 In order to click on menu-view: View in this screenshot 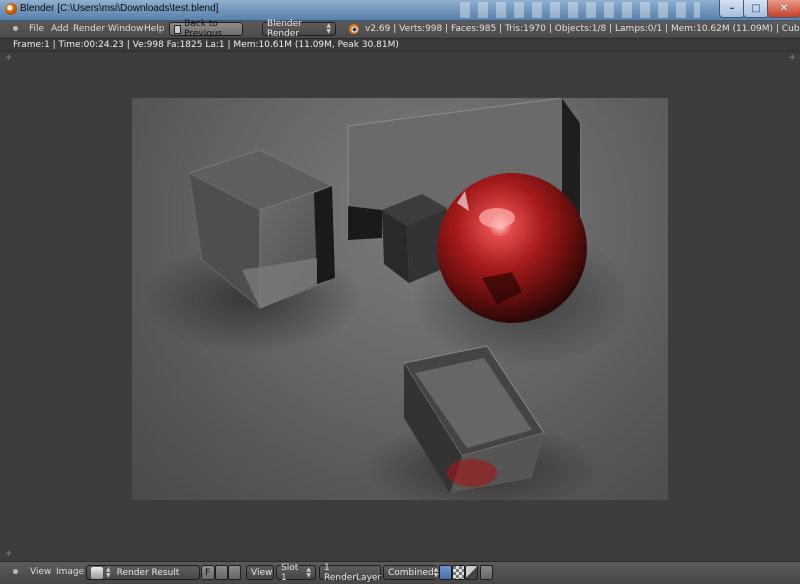, I will do `click(40, 572)`.